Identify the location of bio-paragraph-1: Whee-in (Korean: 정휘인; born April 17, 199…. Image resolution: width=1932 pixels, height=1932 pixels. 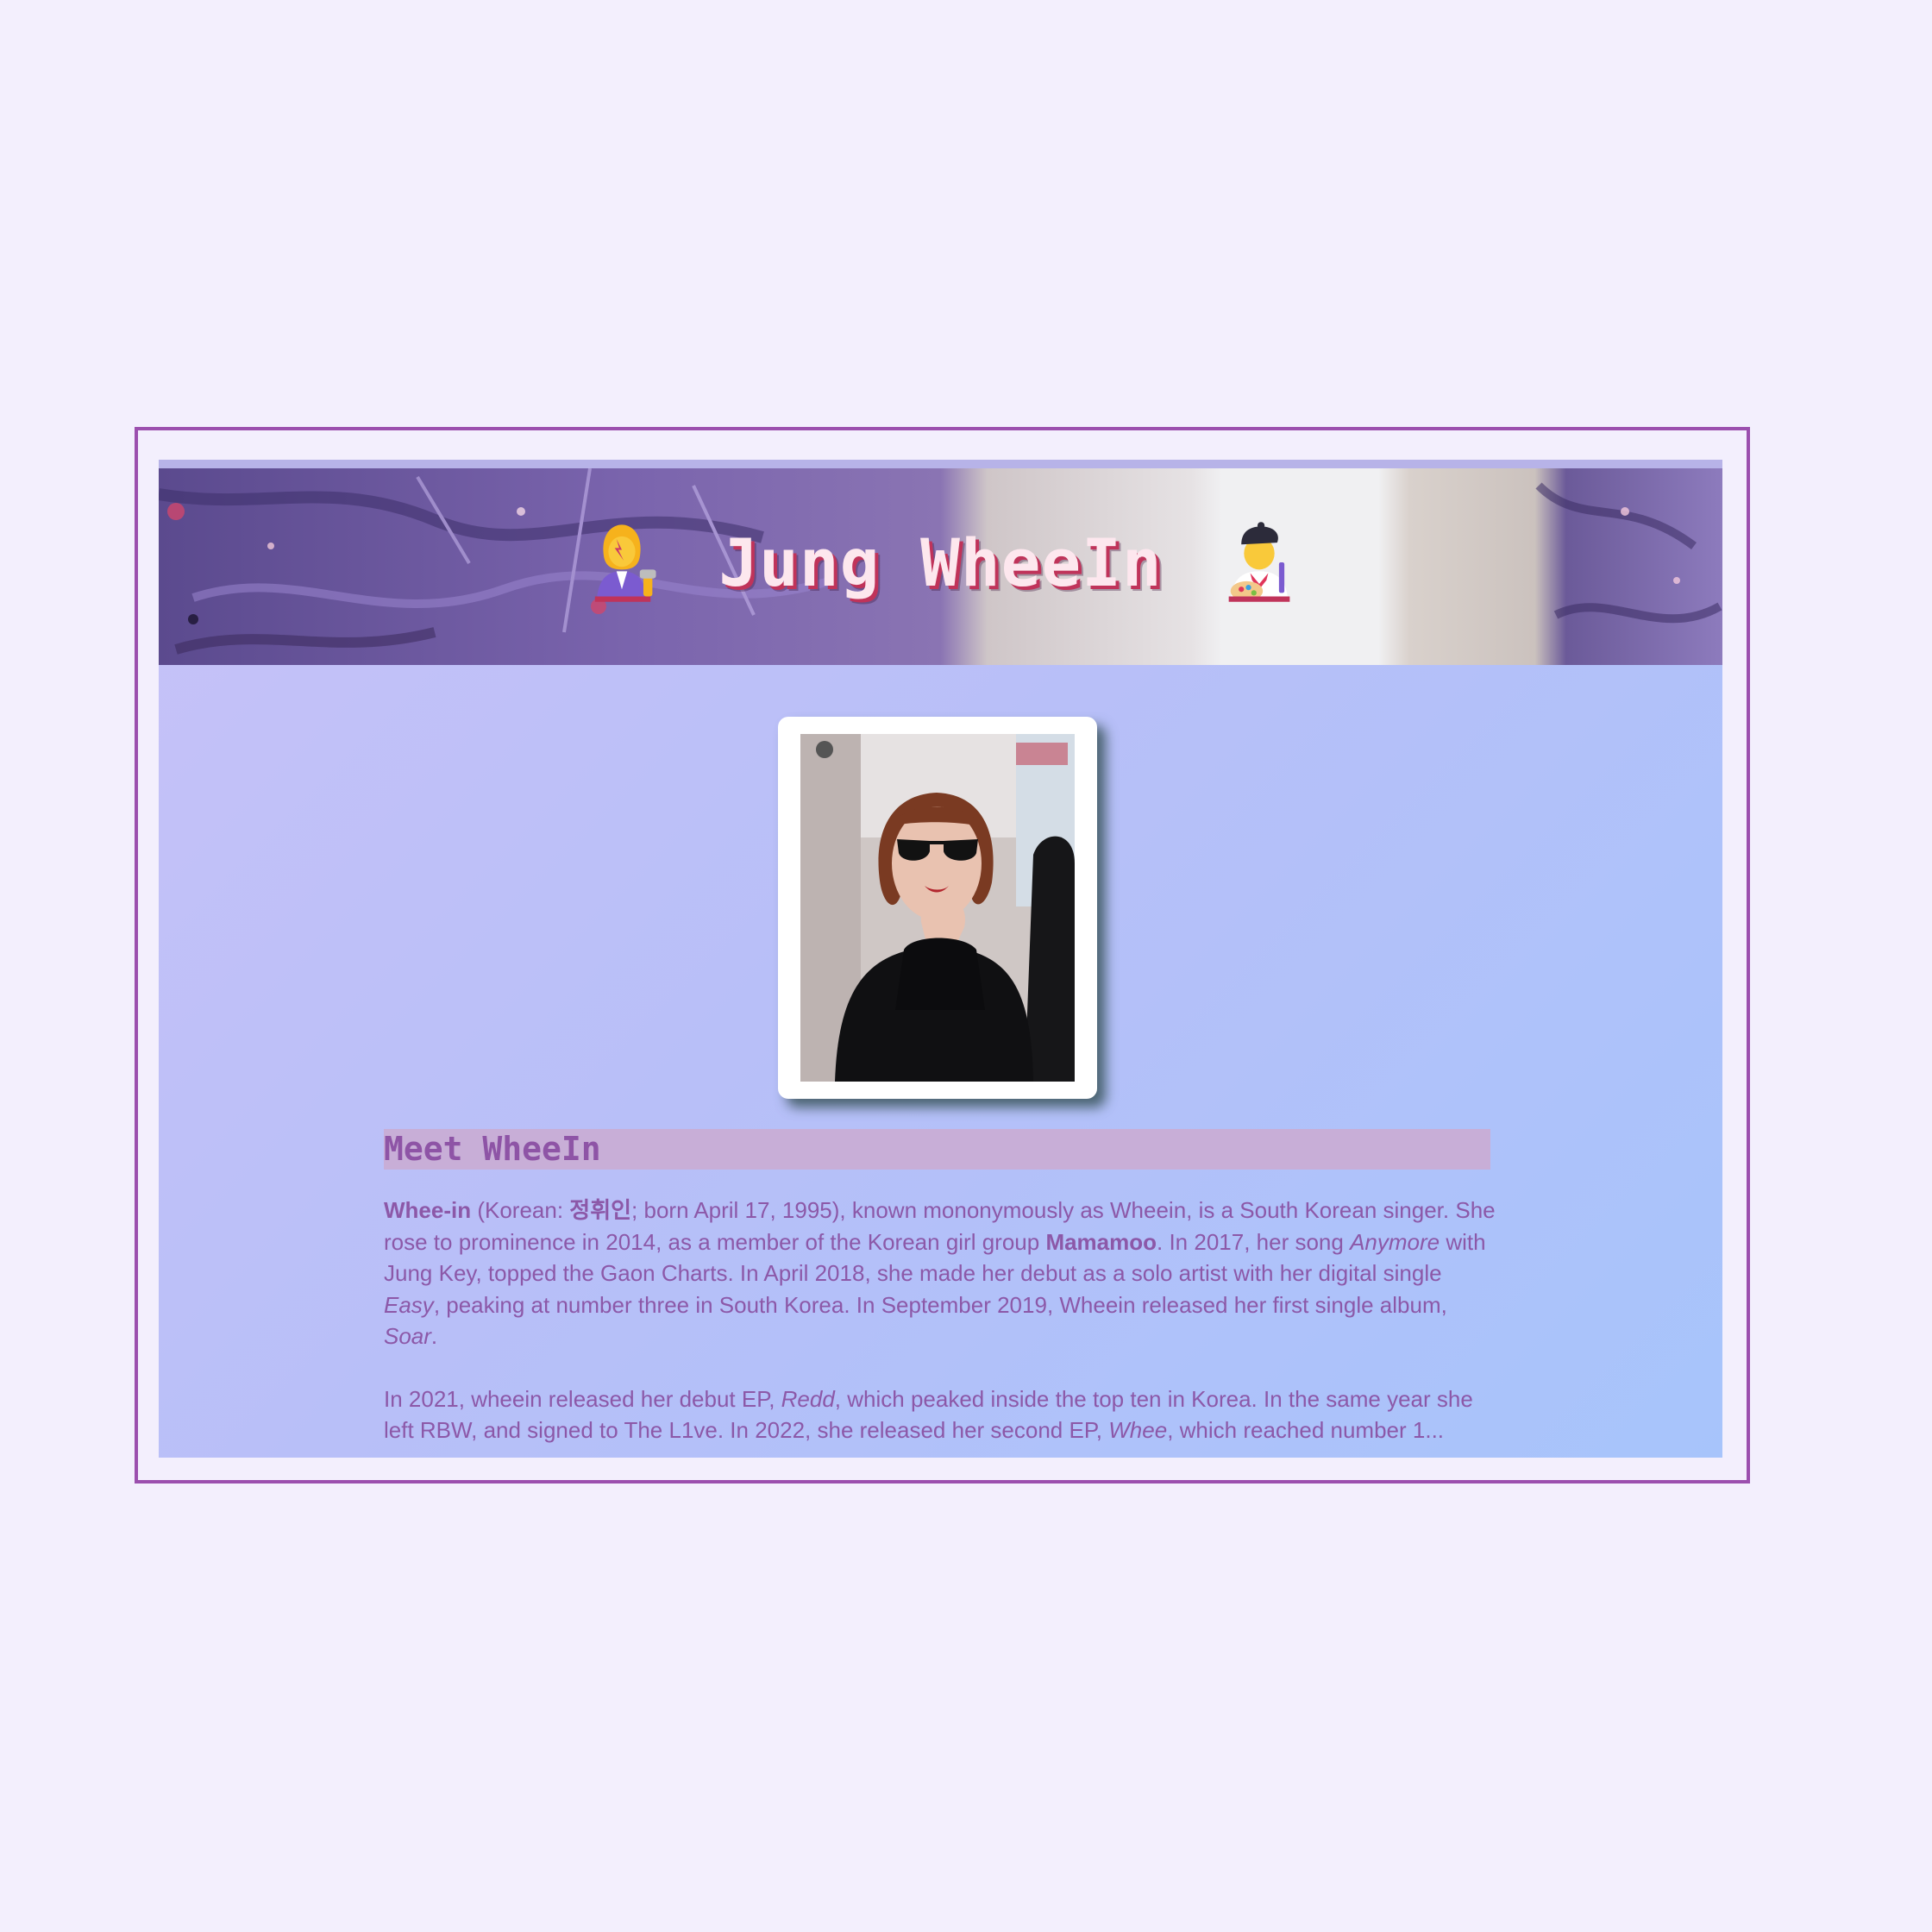
(940, 1273).